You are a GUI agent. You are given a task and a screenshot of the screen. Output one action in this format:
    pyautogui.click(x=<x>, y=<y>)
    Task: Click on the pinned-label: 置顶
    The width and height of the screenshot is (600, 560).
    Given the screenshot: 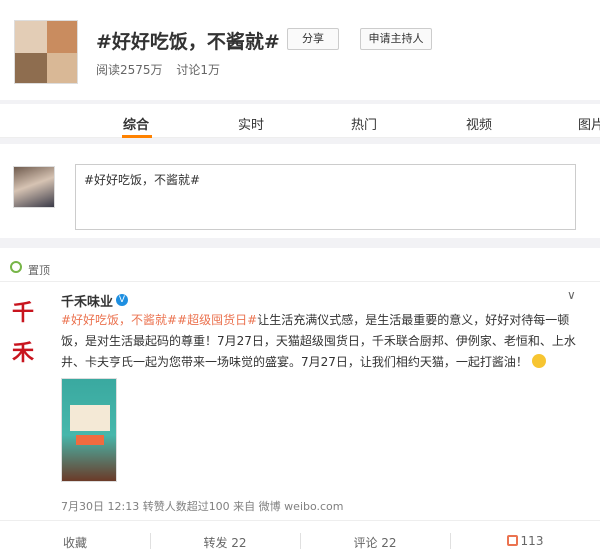 What is the action you would take?
    pyautogui.click(x=39, y=270)
    